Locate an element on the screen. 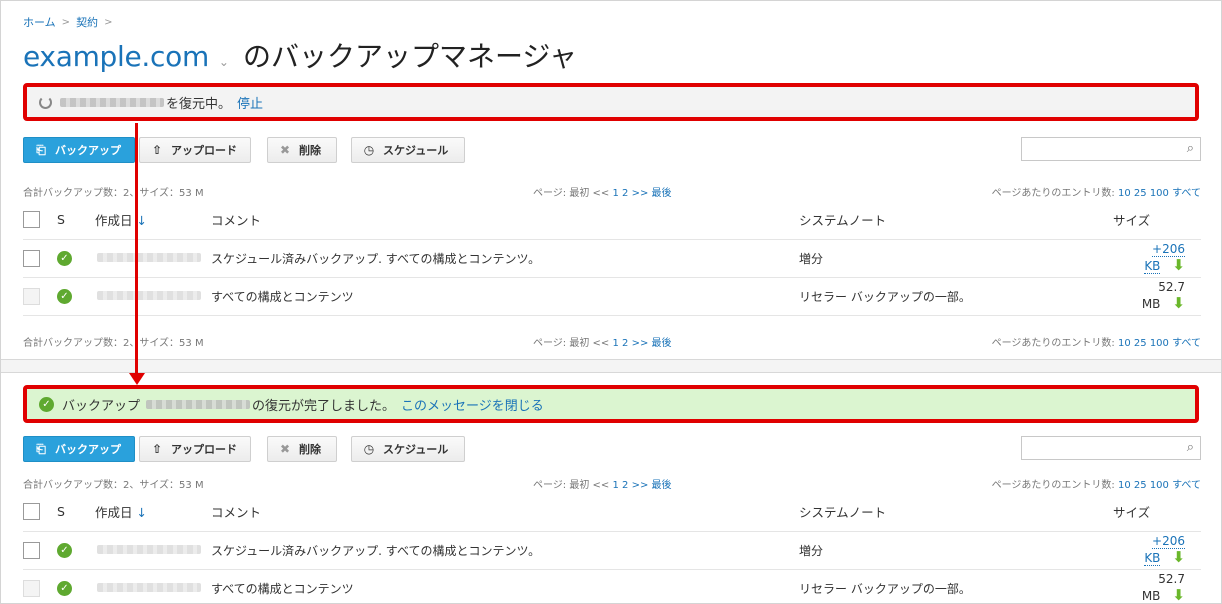 This screenshot has height=604, width=1222. toolbar: ⎗ バックアップ ⇧ アップロード ✖ 削除 ◷ スケジュール ⌕ is located at coordinates (612, 450).